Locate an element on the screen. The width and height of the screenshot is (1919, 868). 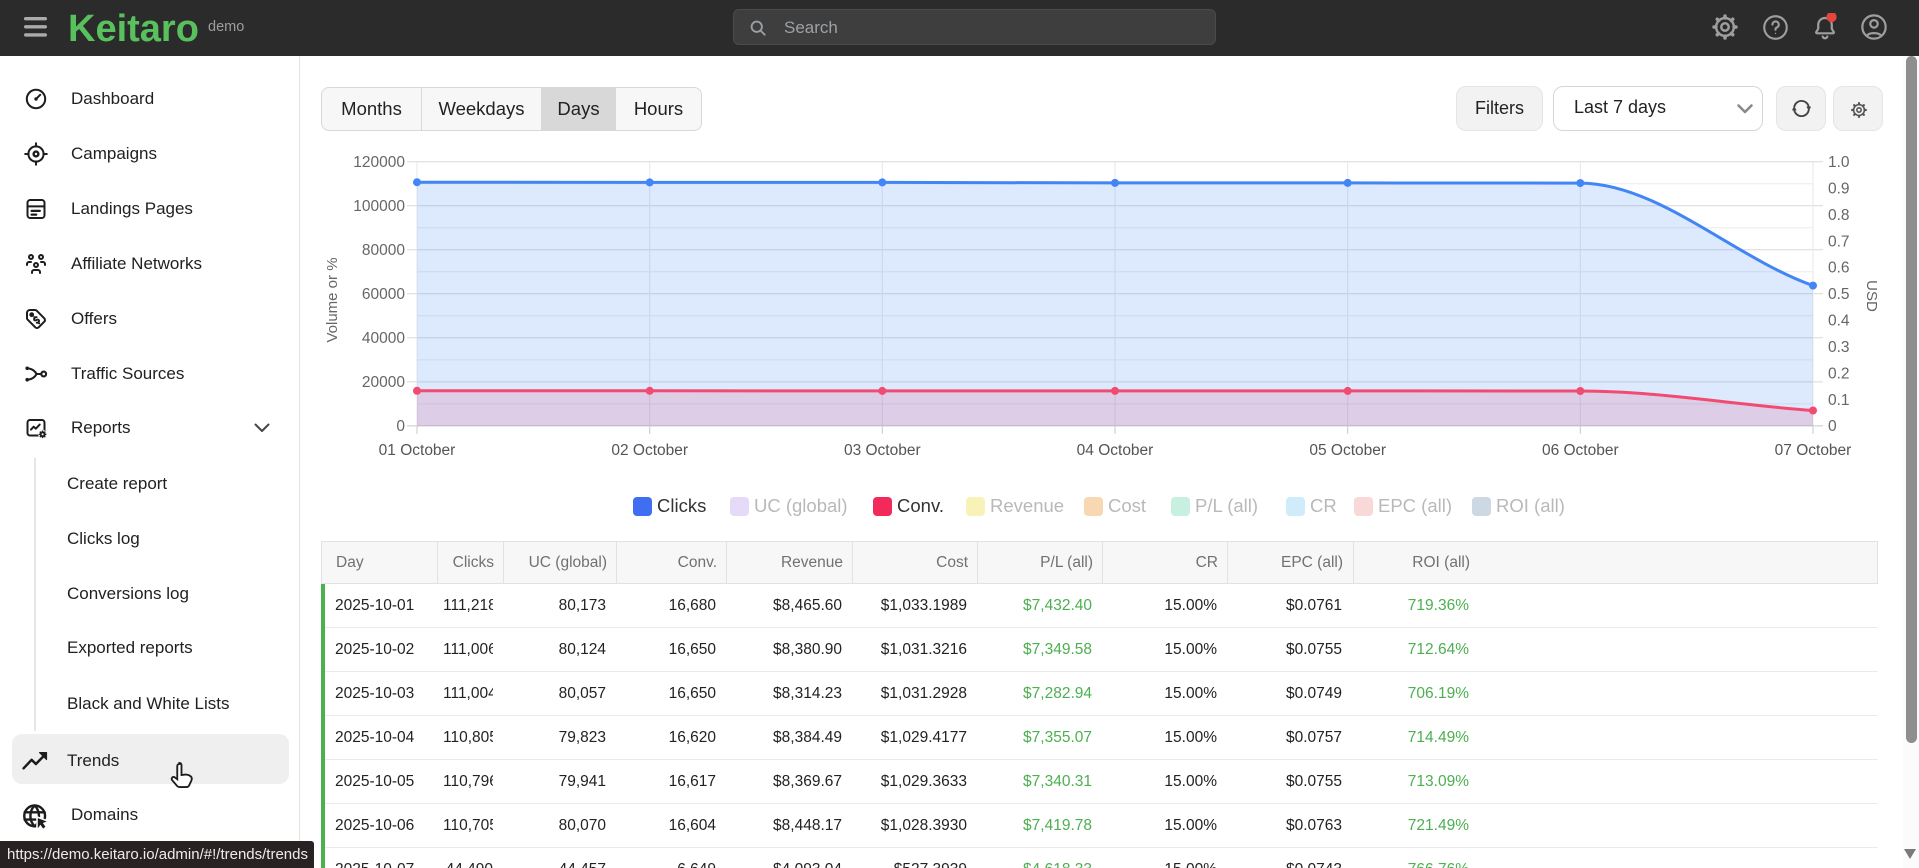
svg-text: 03 October is located at coordinates (882, 450).